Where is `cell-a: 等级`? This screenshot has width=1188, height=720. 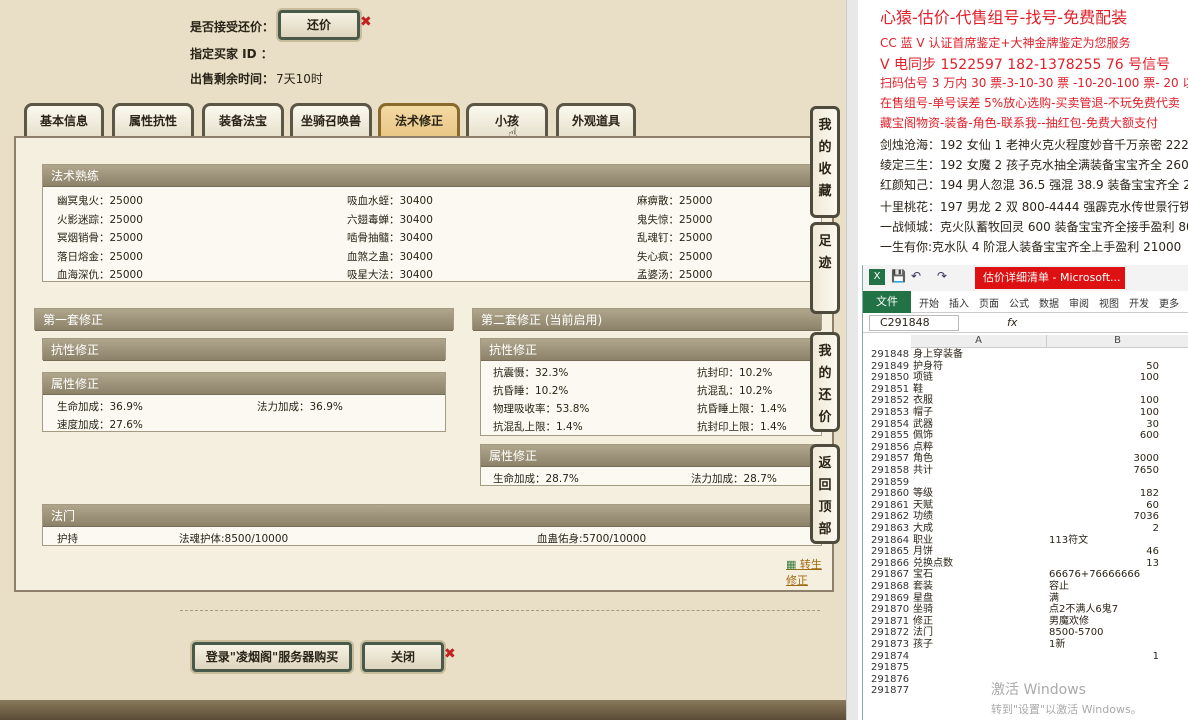 cell-a: 等级 is located at coordinates (923, 494).